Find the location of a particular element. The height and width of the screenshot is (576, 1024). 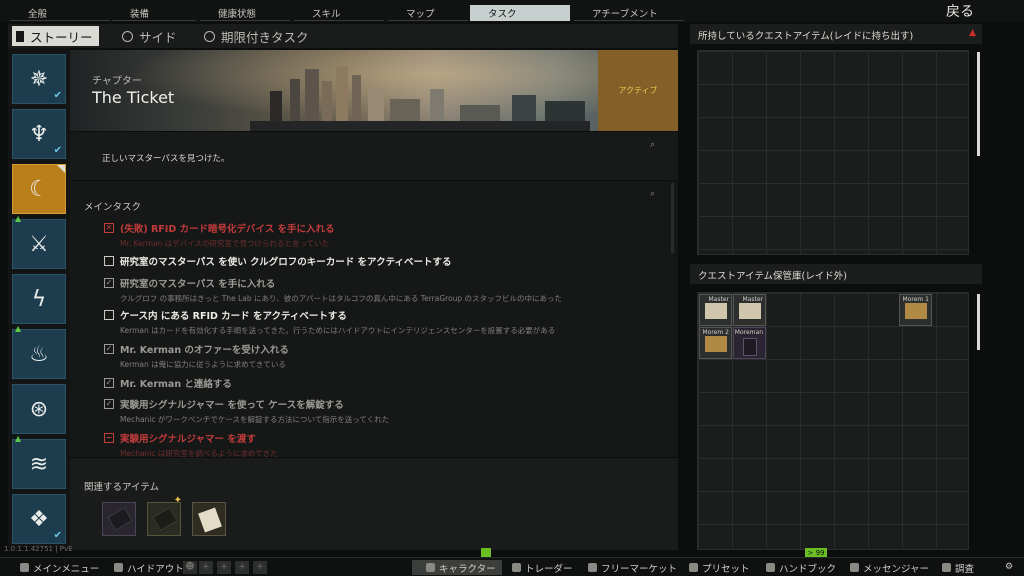

related-items-heading: 関連するアイテム is located at coordinates (122, 487).